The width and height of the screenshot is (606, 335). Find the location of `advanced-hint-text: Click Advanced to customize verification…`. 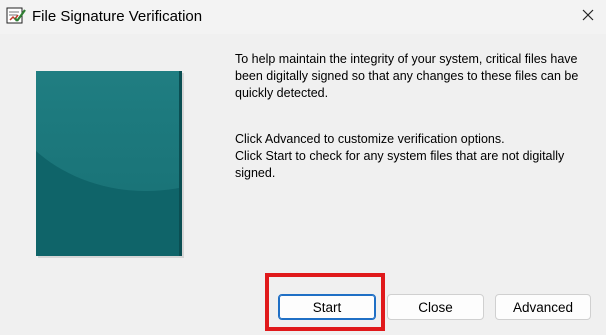

advanced-hint-text: Click Advanced to customize verification… is located at coordinates (370, 139).